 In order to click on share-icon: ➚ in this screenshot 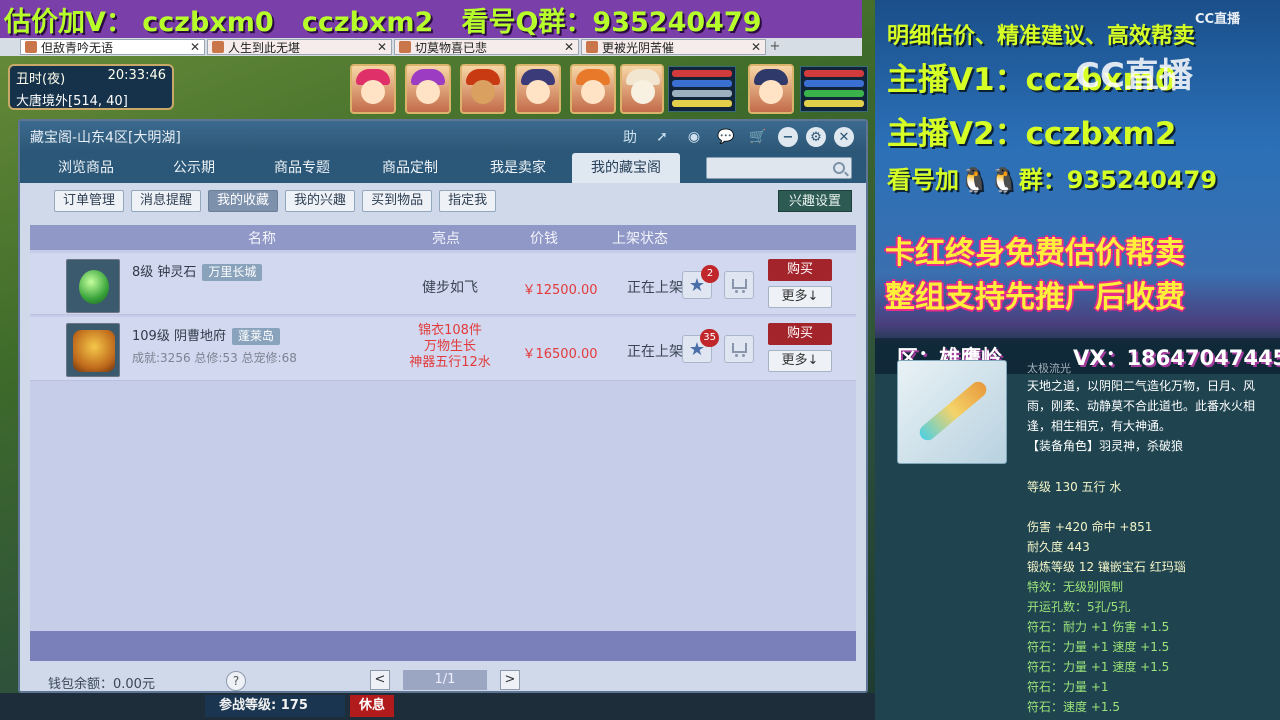, I will do `click(662, 137)`.